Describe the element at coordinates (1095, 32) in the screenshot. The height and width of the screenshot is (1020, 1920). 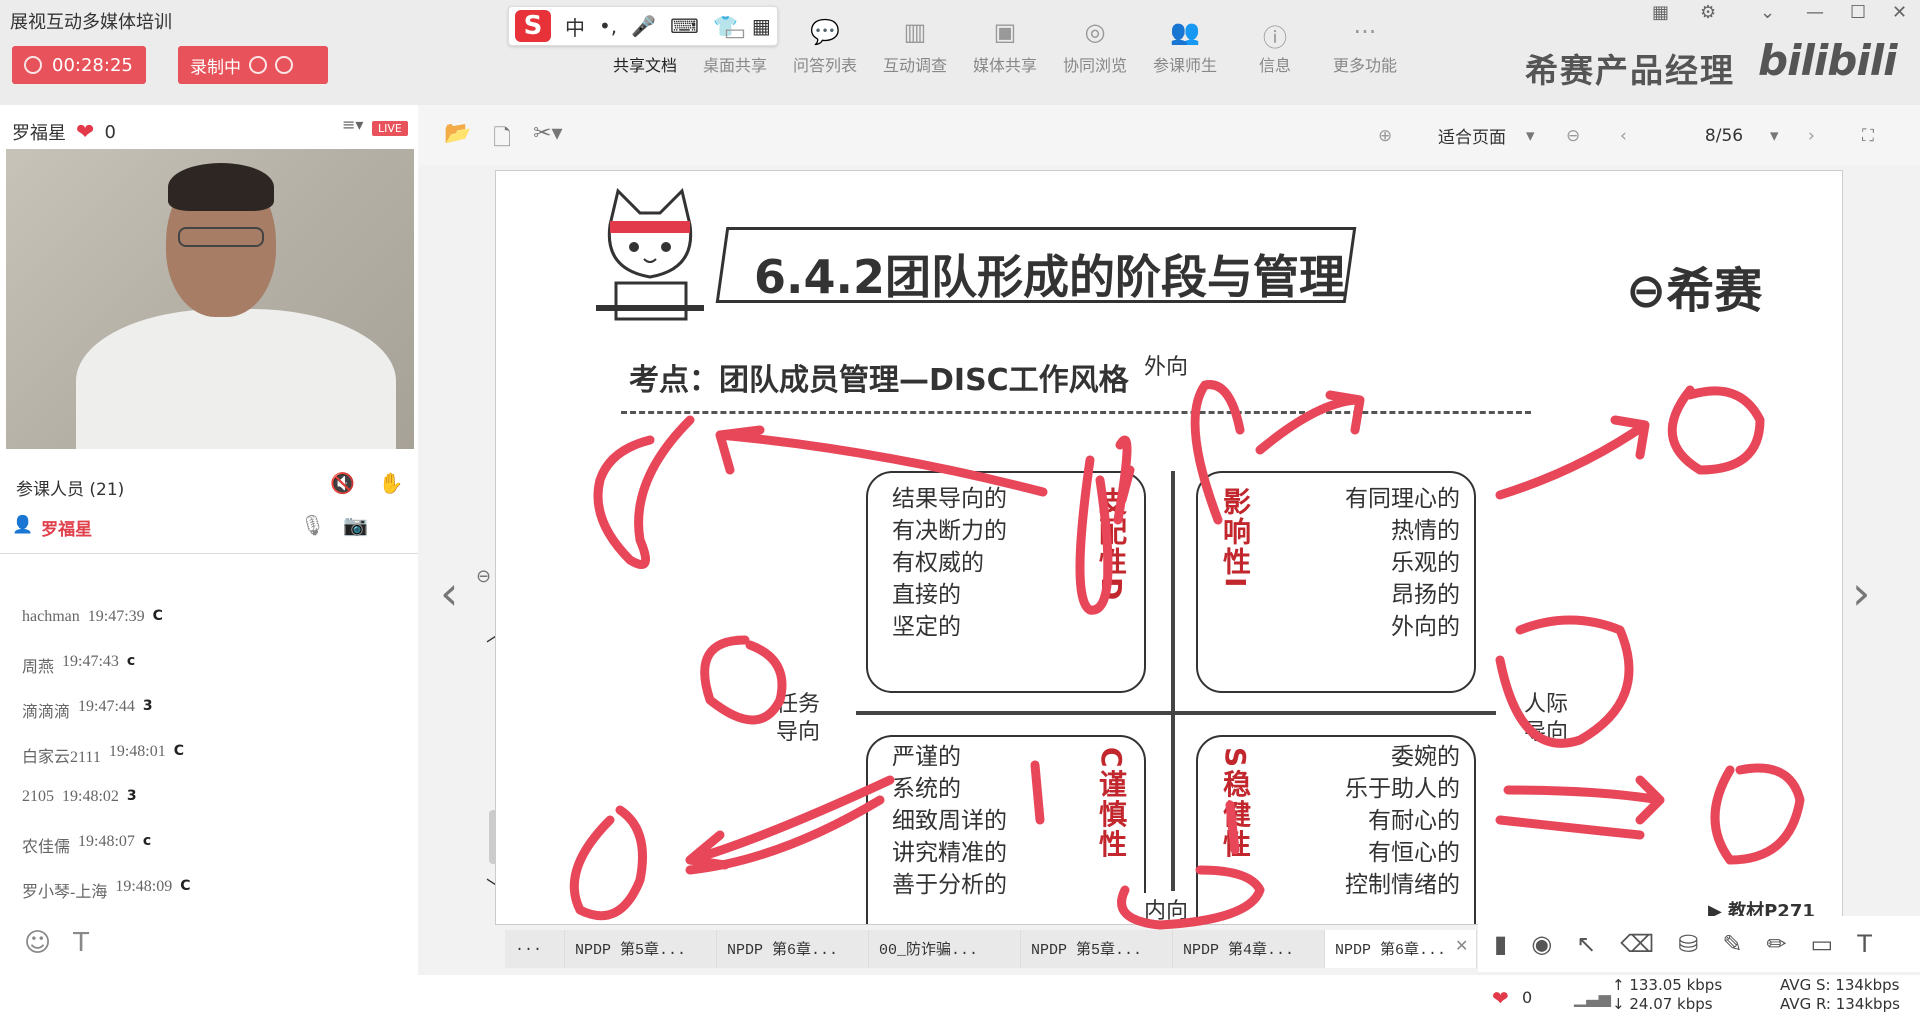
I see `co-browse-icon: ◎` at that location.